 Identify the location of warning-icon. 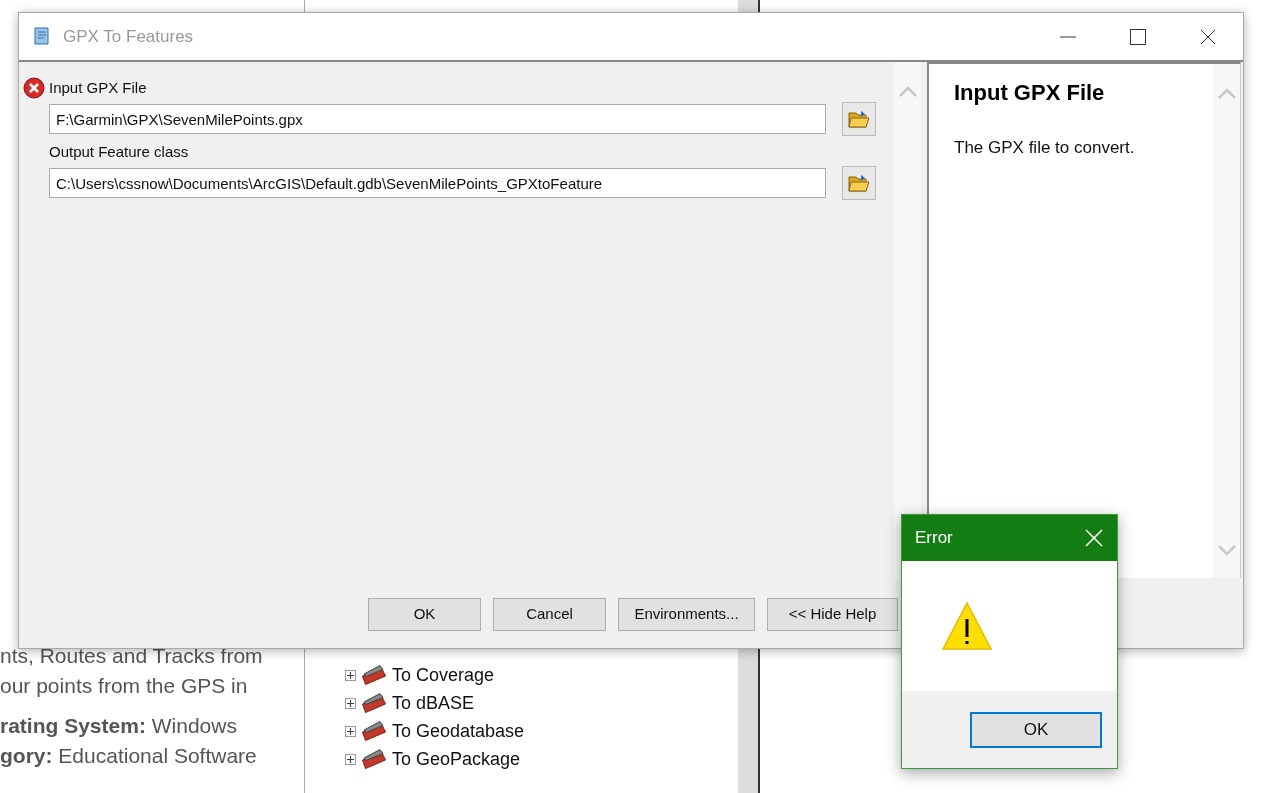
(967, 626).